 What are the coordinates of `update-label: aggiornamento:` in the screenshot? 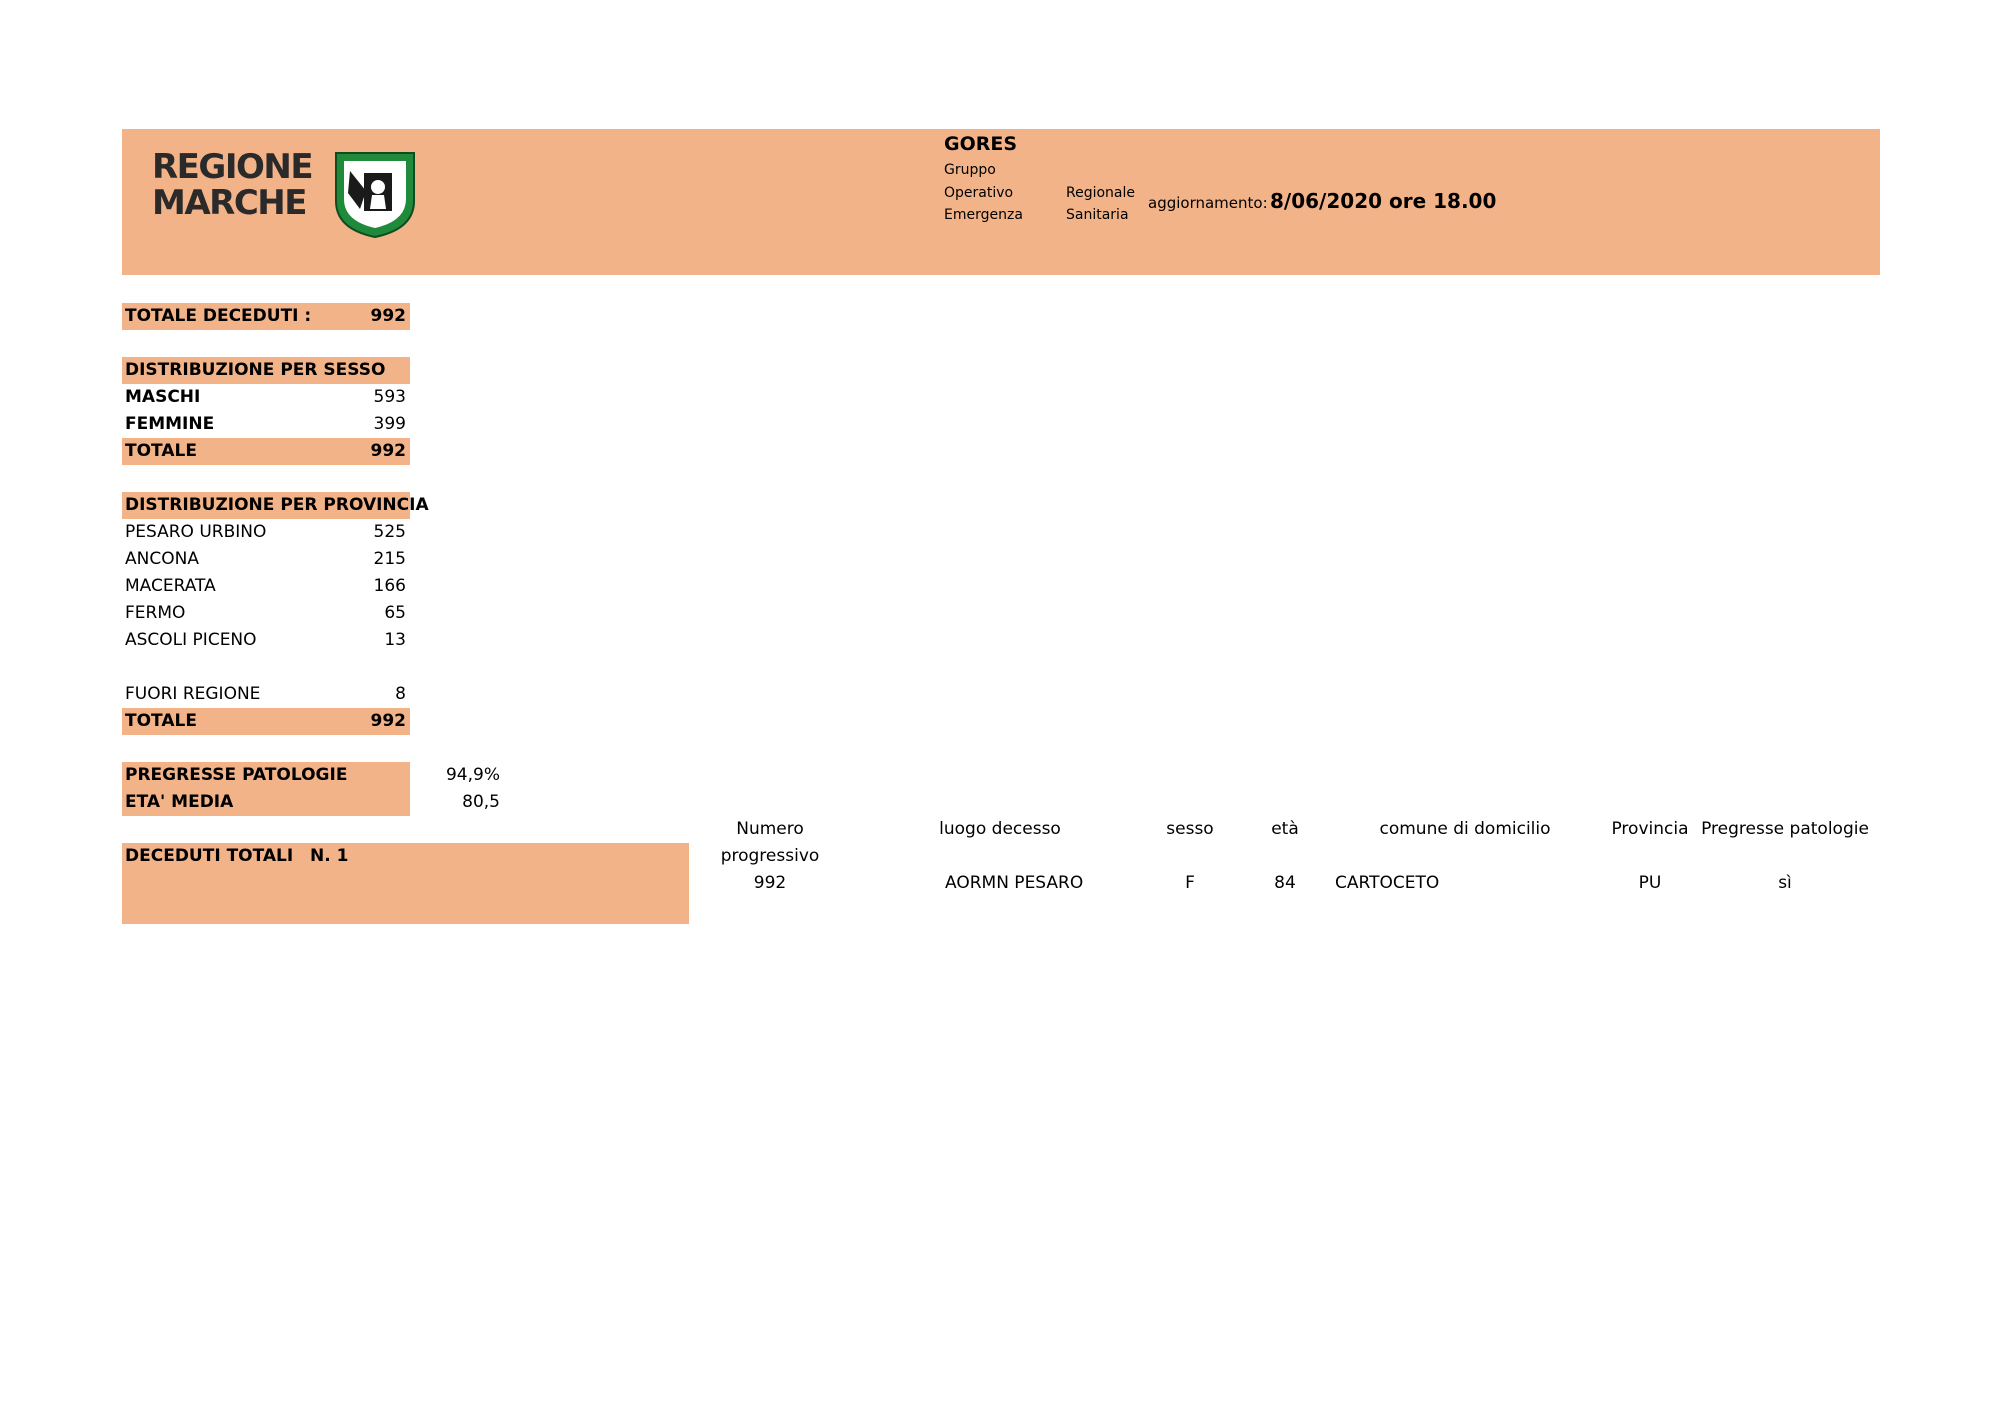 It's located at (1208, 203).